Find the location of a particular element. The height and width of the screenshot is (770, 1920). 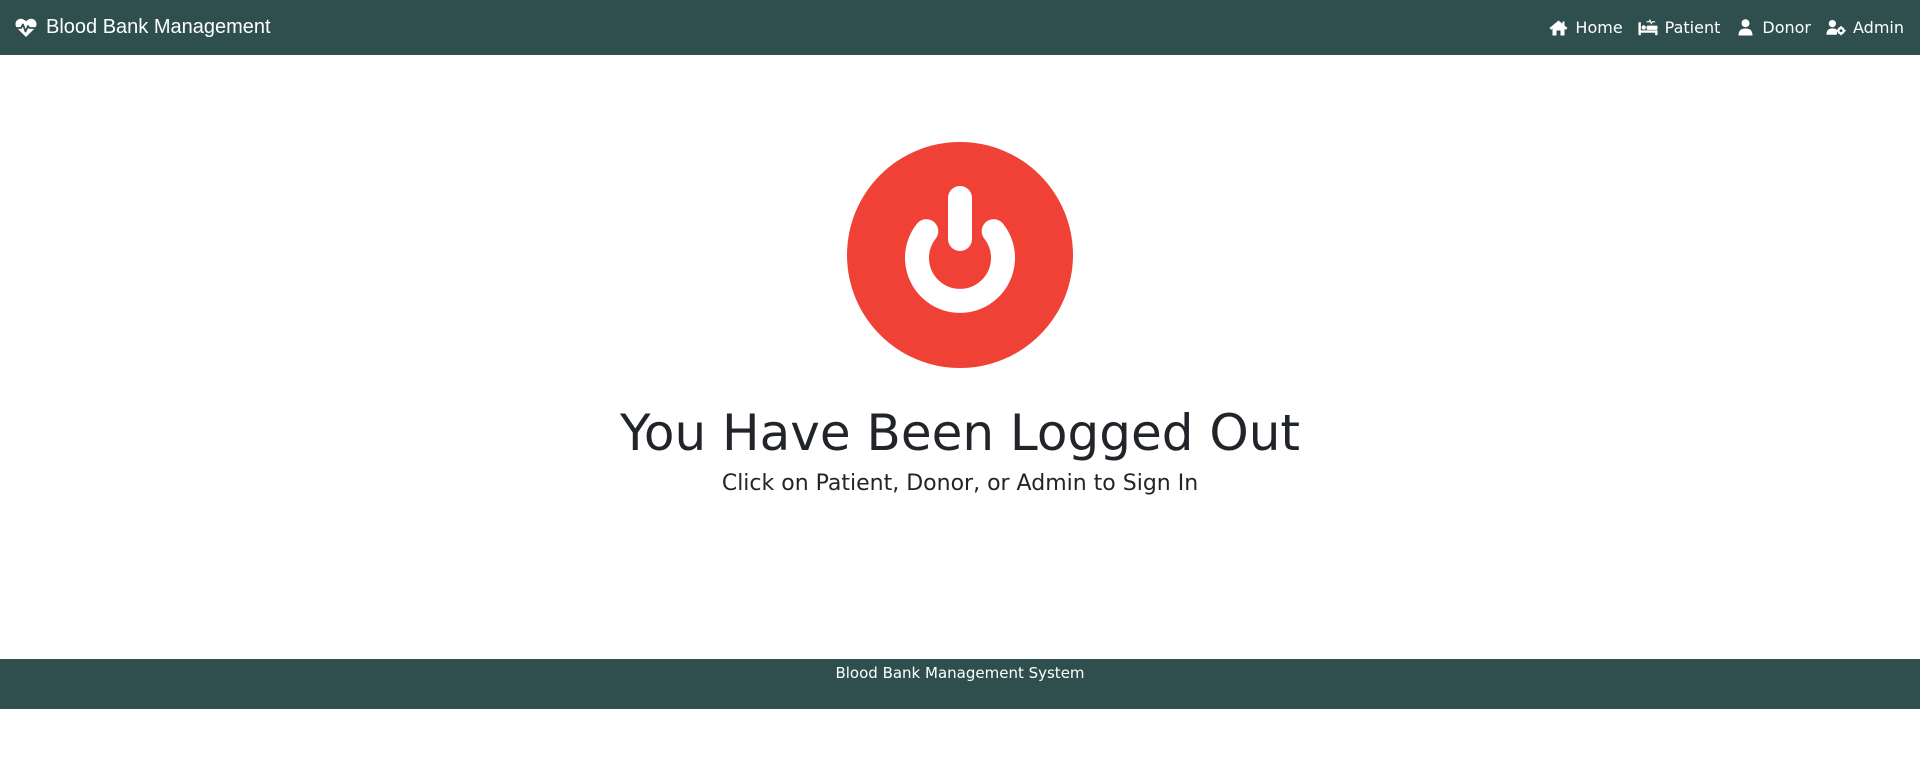

procedures-bed-icon is located at coordinates (1648, 28).